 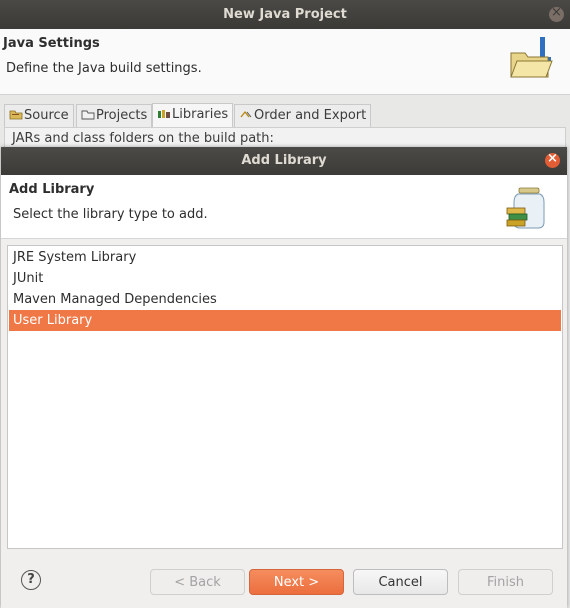 What do you see at coordinates (51, 43) in the screenshot?
I see `outer-header-title: Java Settings` at bounding box center [51, 43].